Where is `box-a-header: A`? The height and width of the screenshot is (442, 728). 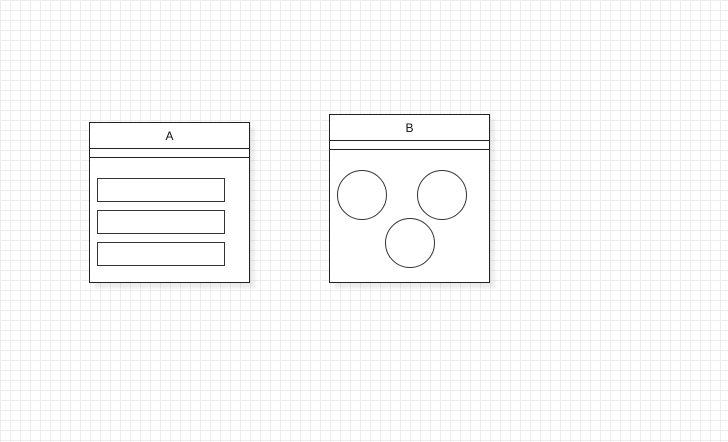 box-a-header: A is located at coordinates (169, 136).